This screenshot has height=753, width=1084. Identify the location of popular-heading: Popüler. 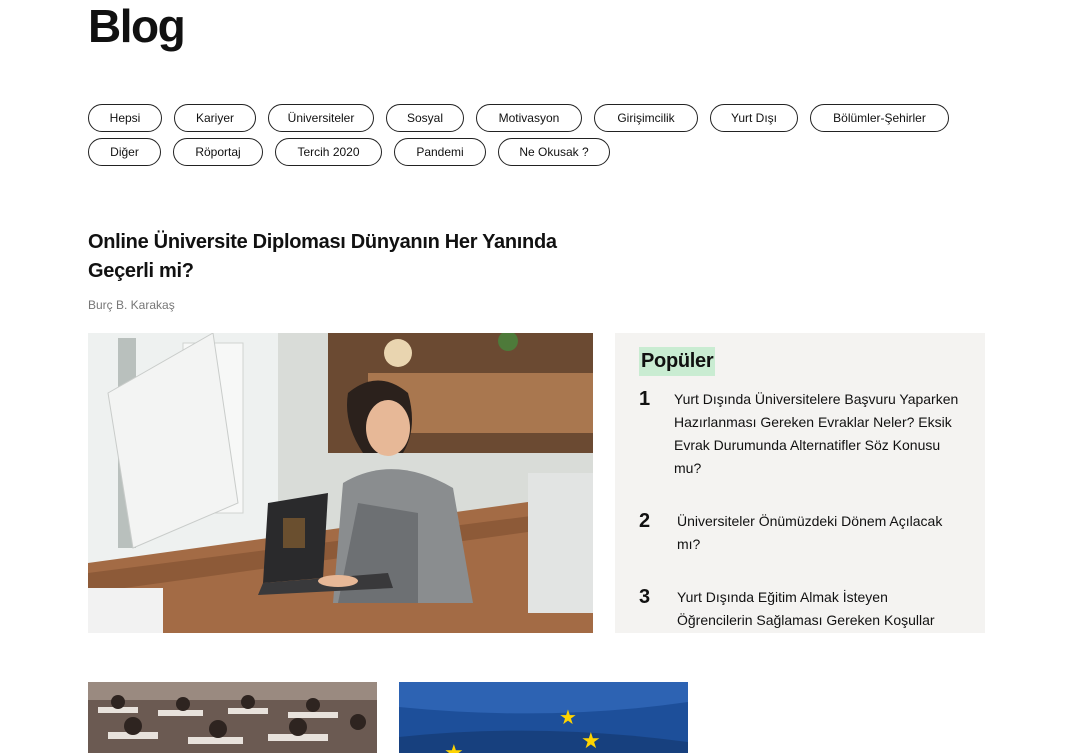
(677, 361).